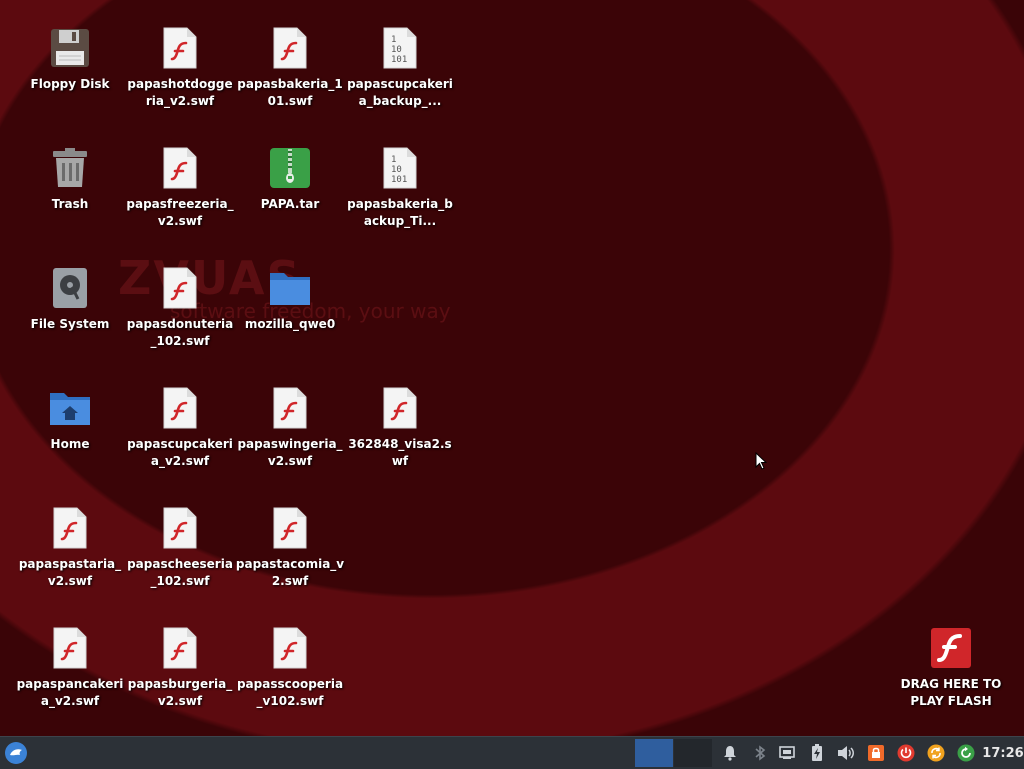 The image size is (1024, 769). I want to click on desktop-icon-donuteria: papasdonuteria_102.swf, so click(180, 318).